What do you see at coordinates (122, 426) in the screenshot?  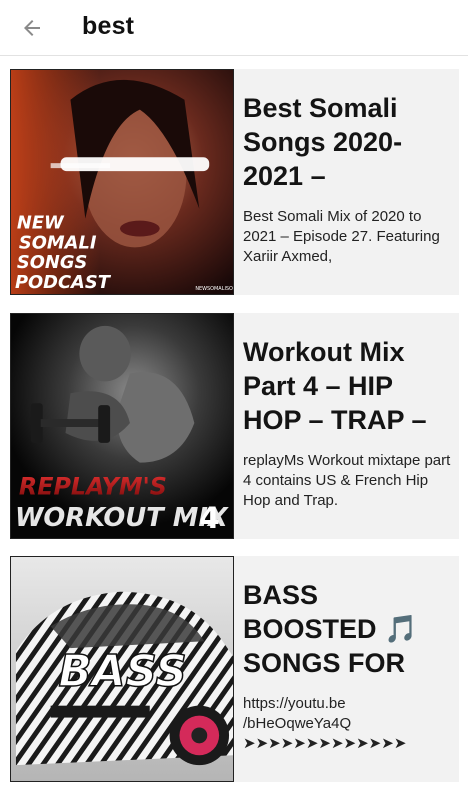 I see `thumbnail-image: REPLAYM'S WORKOUT MIX 4` at bounding box center [122, 426].